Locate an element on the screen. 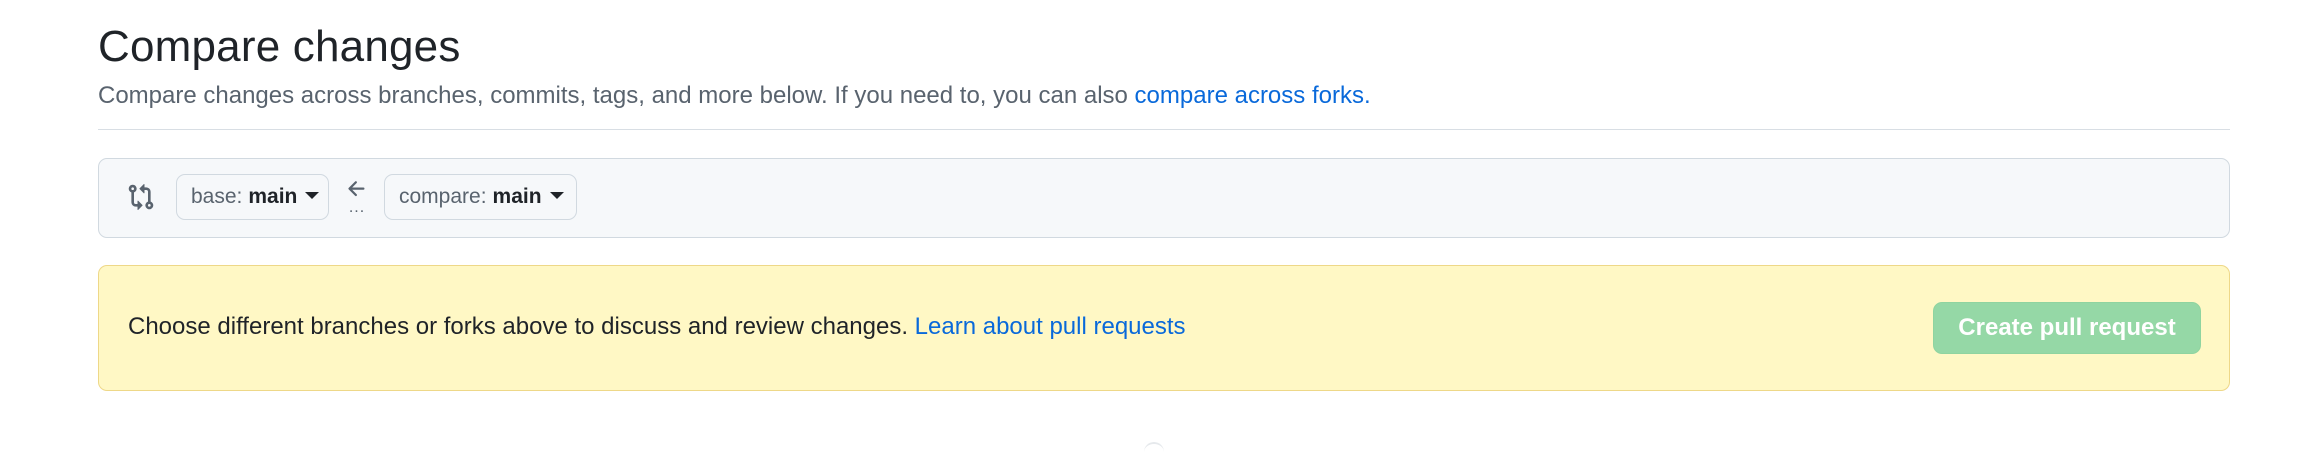  arrow-left-icon is located at coordinates (356, 189).